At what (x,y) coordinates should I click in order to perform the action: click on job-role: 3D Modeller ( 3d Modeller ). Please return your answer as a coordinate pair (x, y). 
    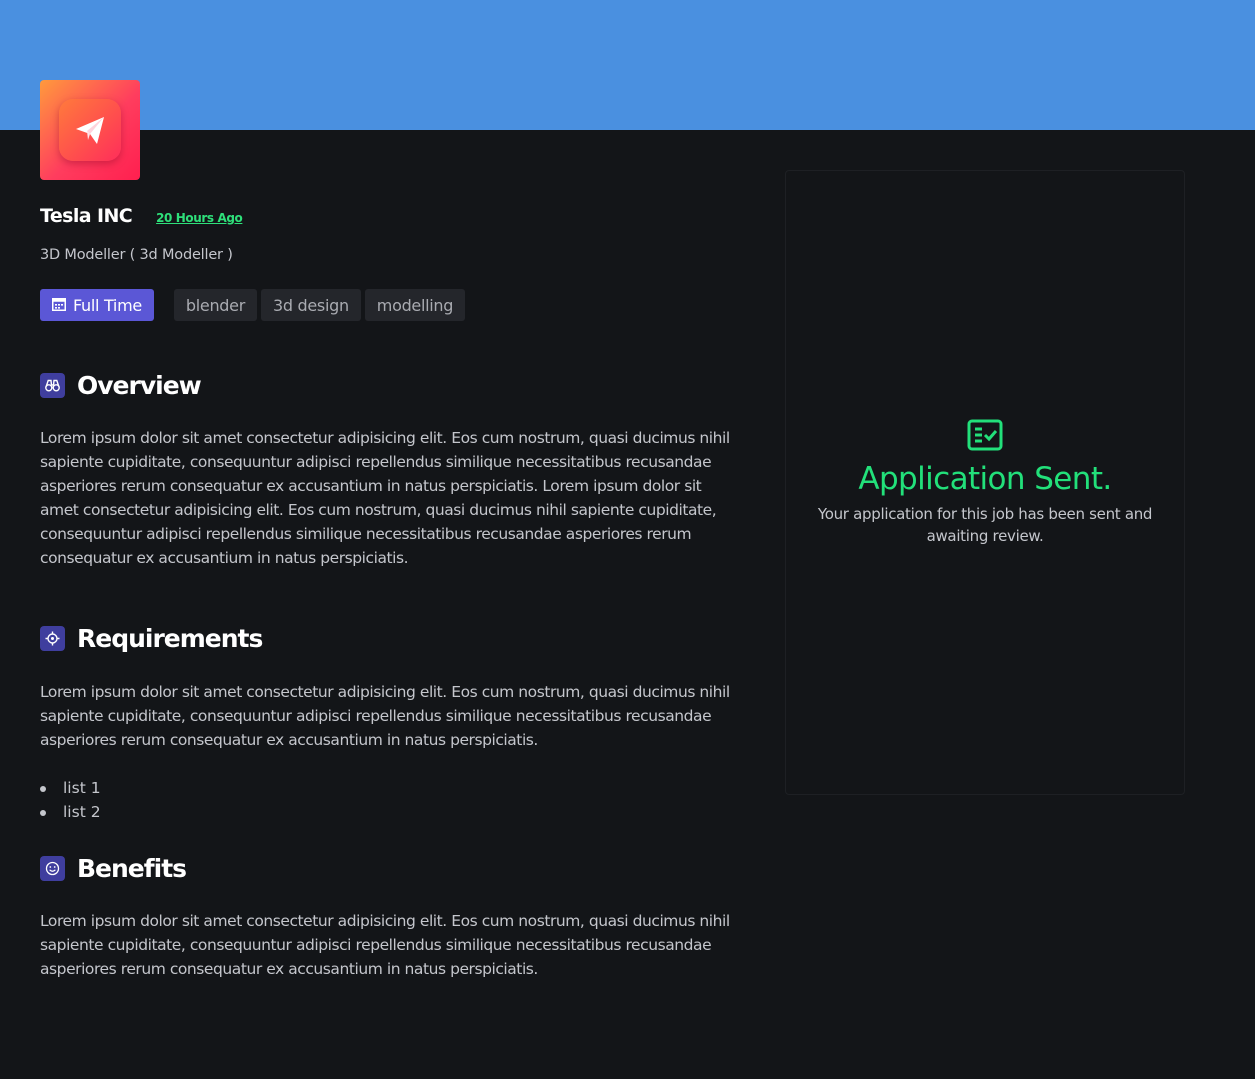
    Looking at the image, I should click on (136, 255).